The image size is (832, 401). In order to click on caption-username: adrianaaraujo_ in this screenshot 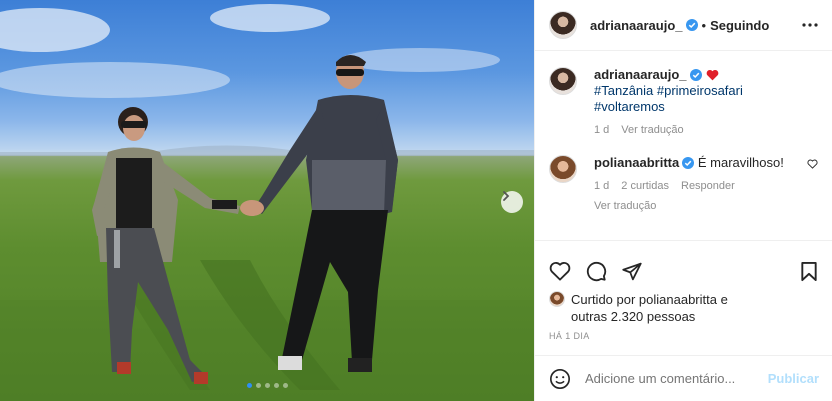, I will do `click(640, 74)`.